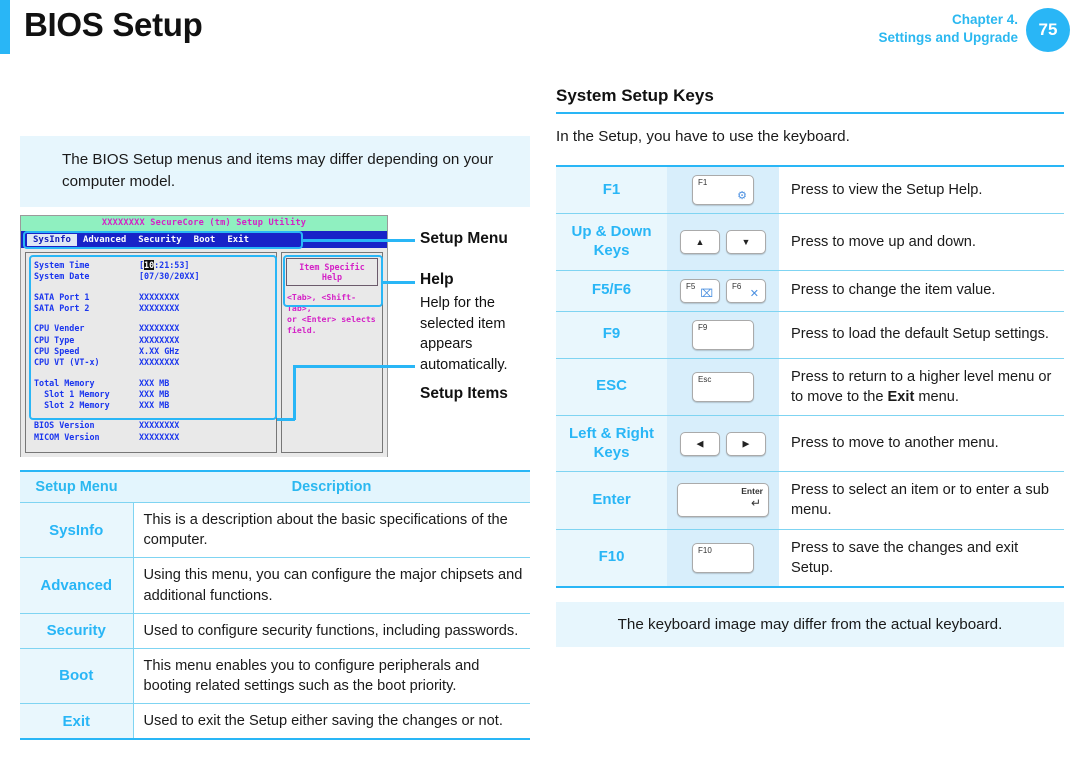 The height and width of the screenshot is (766, 1080). What do you see at coordinates (706, 293) in the screenshot?
I see `touchpad-off-icon: ⌧` at bounding box center [706, 293].